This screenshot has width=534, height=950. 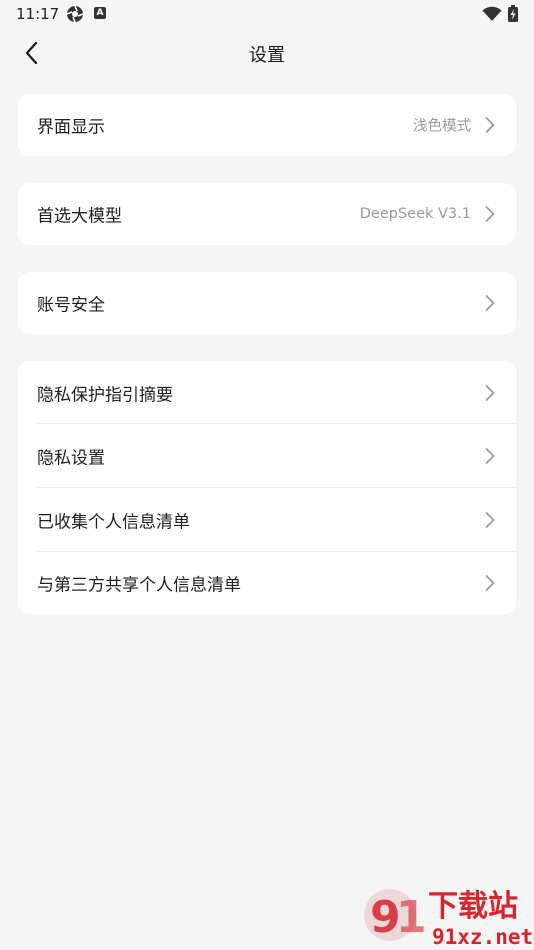 What do you see at coordinates (267, 14) in the screenshot?
I see `status-bar: 11:17 A` at bounding box center [267, 14].